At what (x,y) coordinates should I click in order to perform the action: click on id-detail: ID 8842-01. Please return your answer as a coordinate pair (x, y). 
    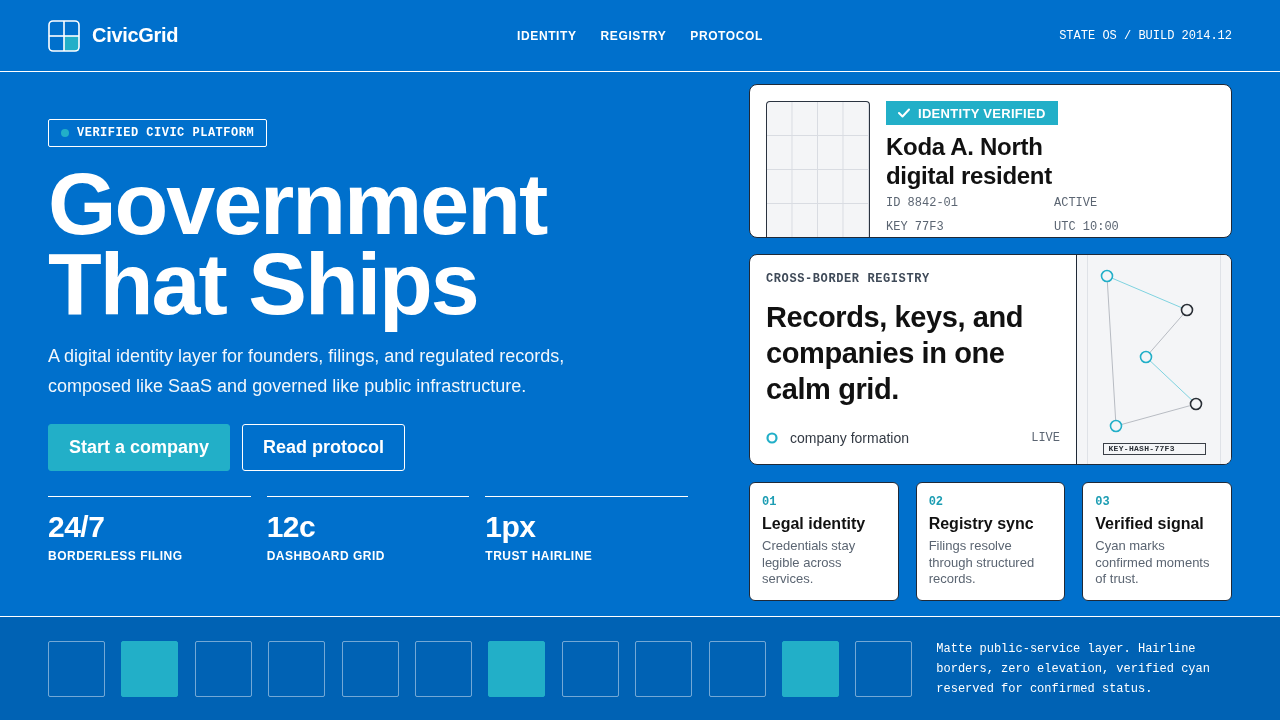
    Looking at the image, I should click on (922, 203).